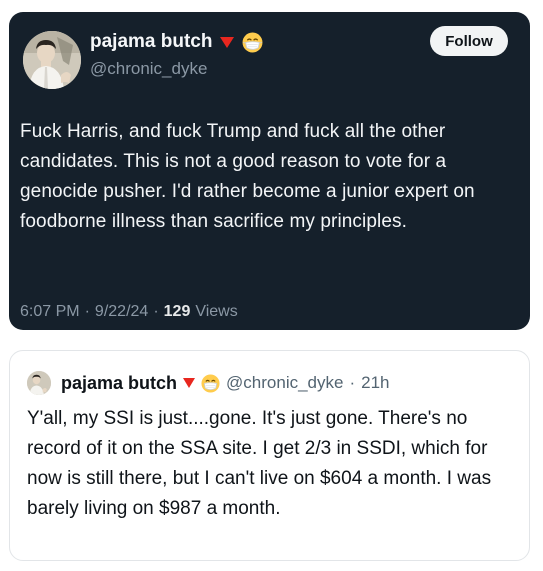 The image size is (543, 571). What do you see at coordinates (148, 69) in the screenshot?
I see `author-handle: @chronic_dyke` at bounding box center [148, 69].